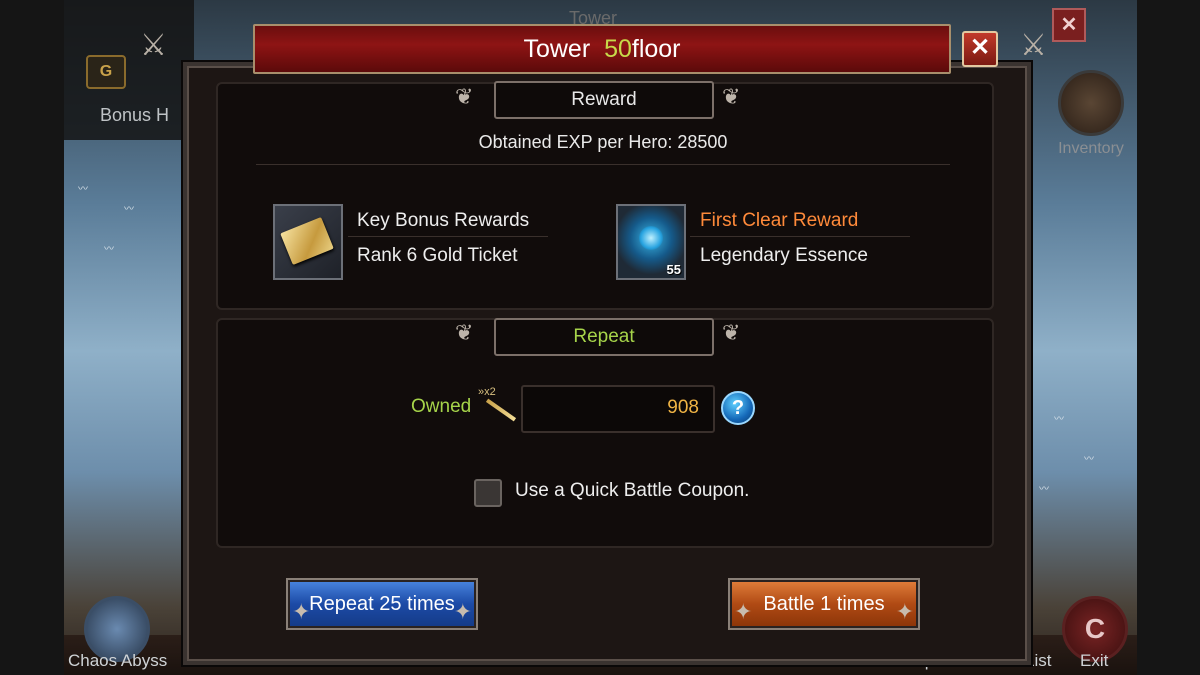 The height and width of the screenshot is (675, 1200). Describe the element at coordinates (618, 409) in the screenshot. I see `owned-count-field: 908` at that location.